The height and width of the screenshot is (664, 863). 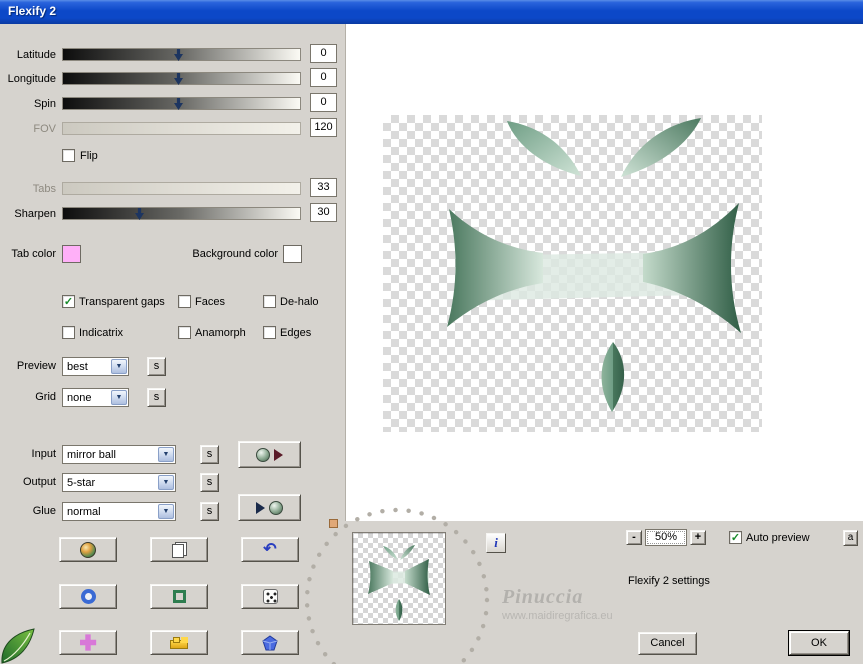 I want to click on square-button, so click(x=179, y=596).